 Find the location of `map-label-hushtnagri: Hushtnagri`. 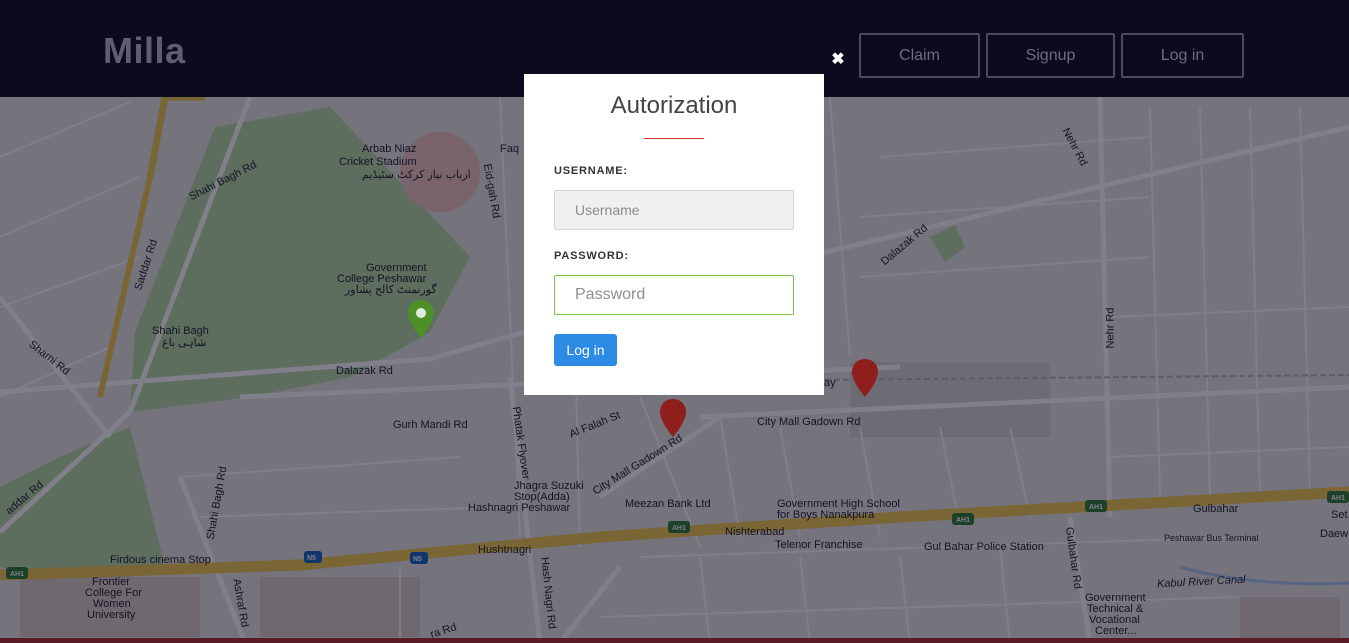

map-label-hushtnagri: Hushtnagri is located at coordinates (505, 550).